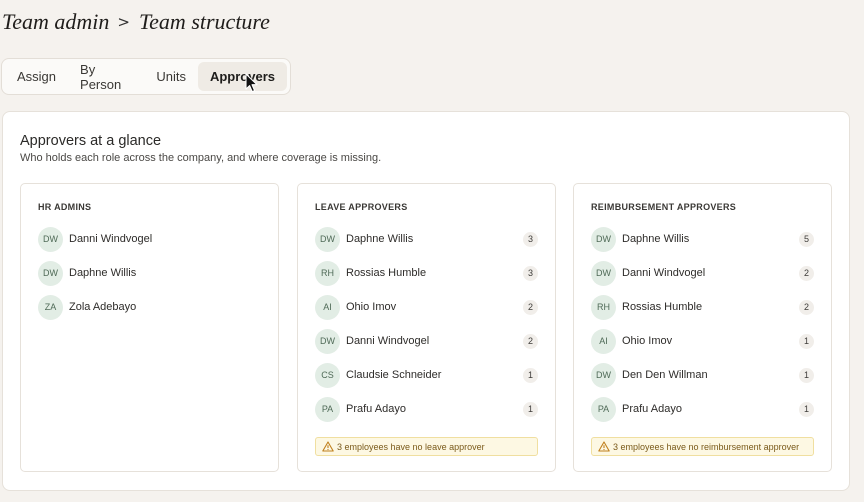 This screenshot has width=864, height=502. What do you see at coordinates (123, 22) in the screenshot?
I see `chevron-right-icon: >` at bounding box center [123, 22].